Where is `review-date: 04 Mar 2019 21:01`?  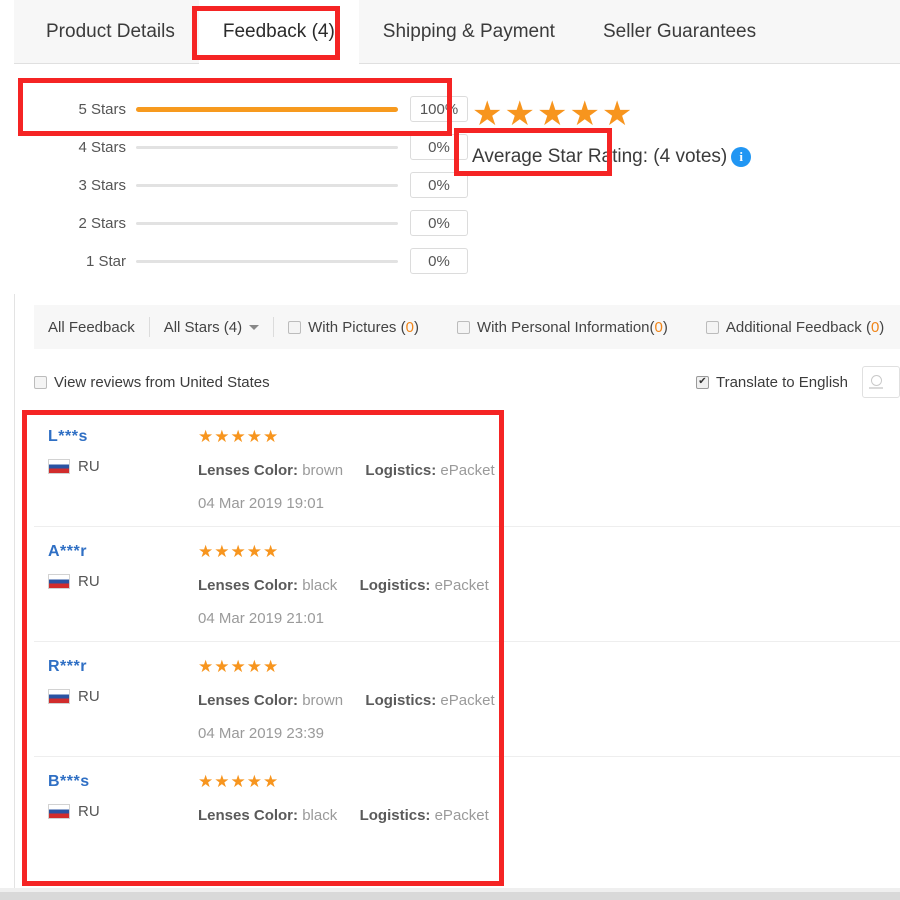 review-date: 04 Mar 2019 21:01 is located at coordinates (261, 618).